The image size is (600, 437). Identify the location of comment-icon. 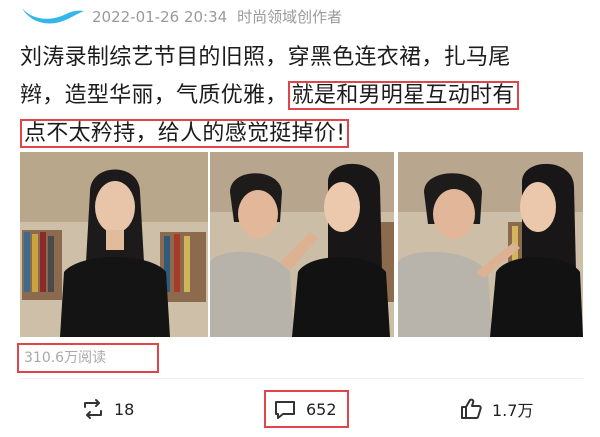
(285, 409).